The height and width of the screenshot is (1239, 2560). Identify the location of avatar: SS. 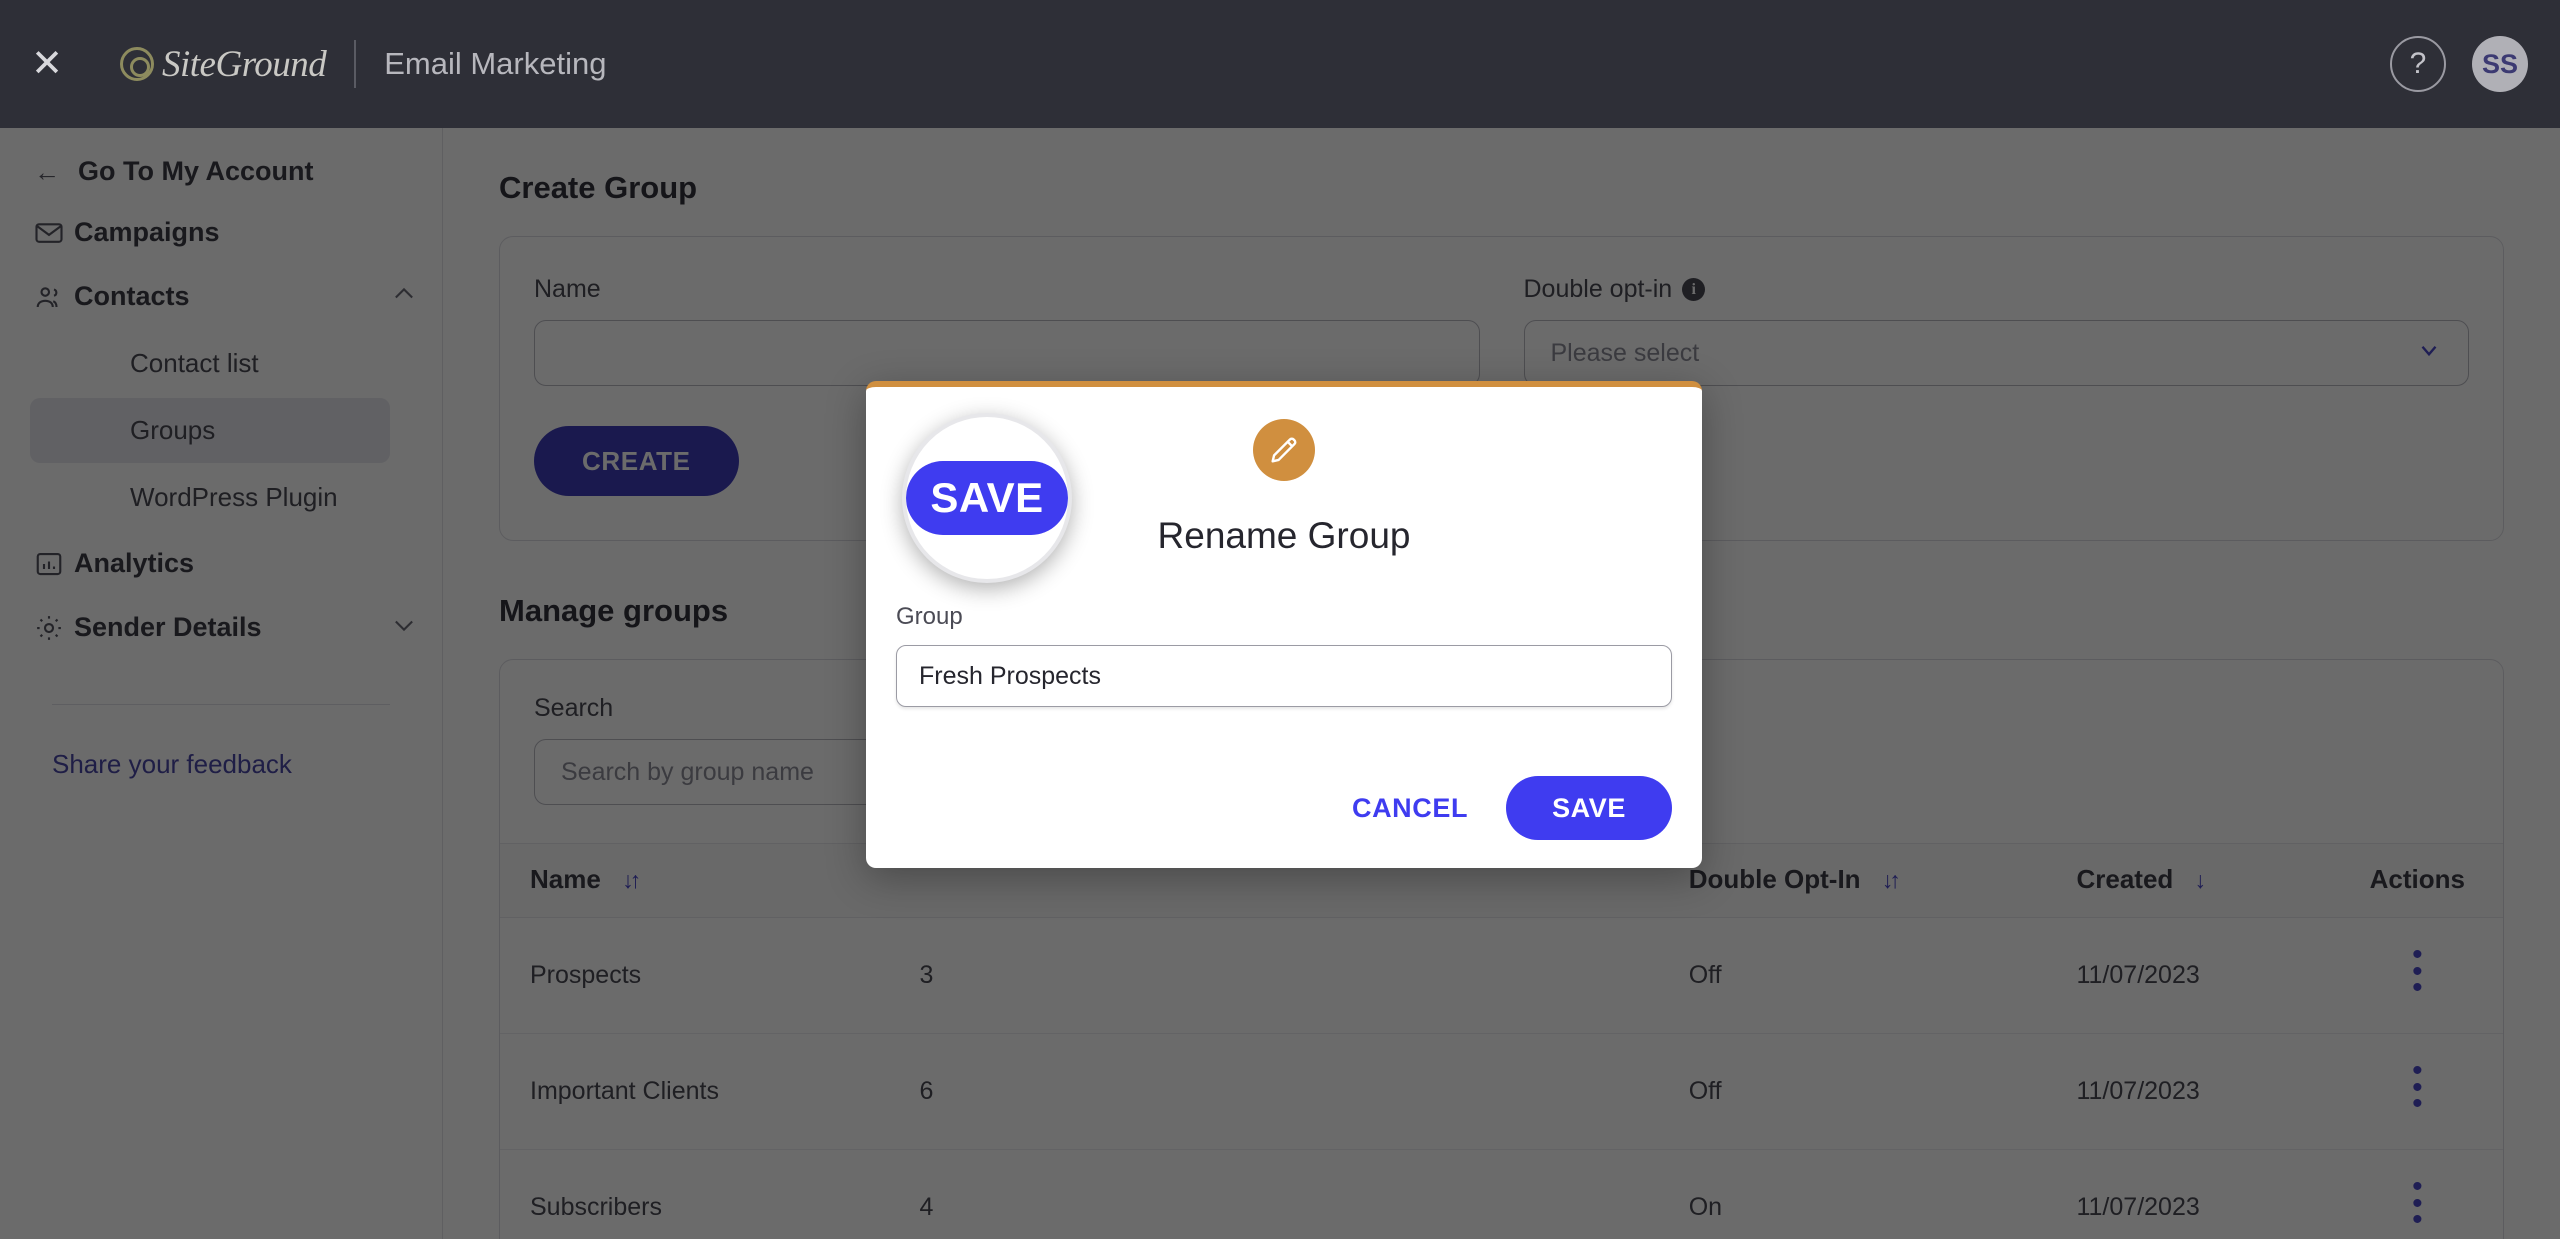
(2500, 64).